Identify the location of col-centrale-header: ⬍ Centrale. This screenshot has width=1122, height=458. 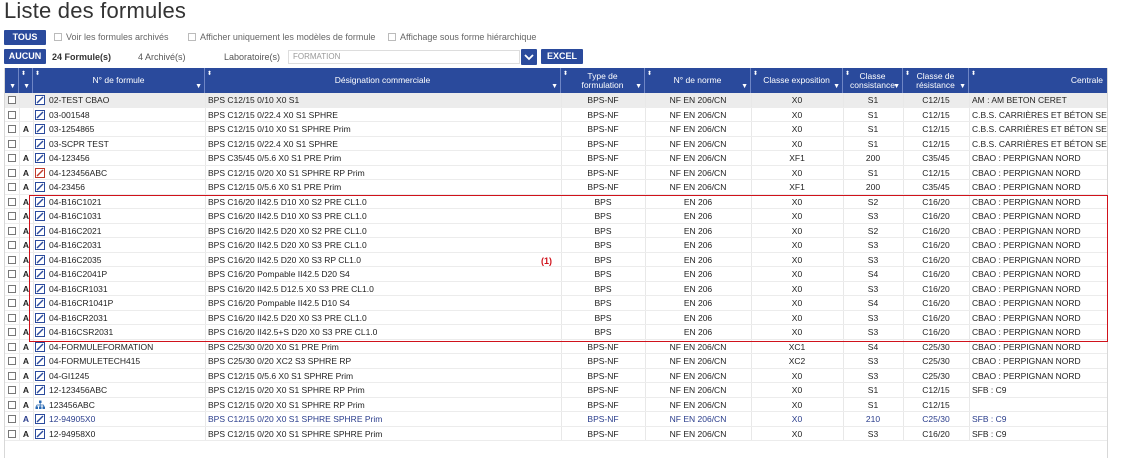
(1038, 80).